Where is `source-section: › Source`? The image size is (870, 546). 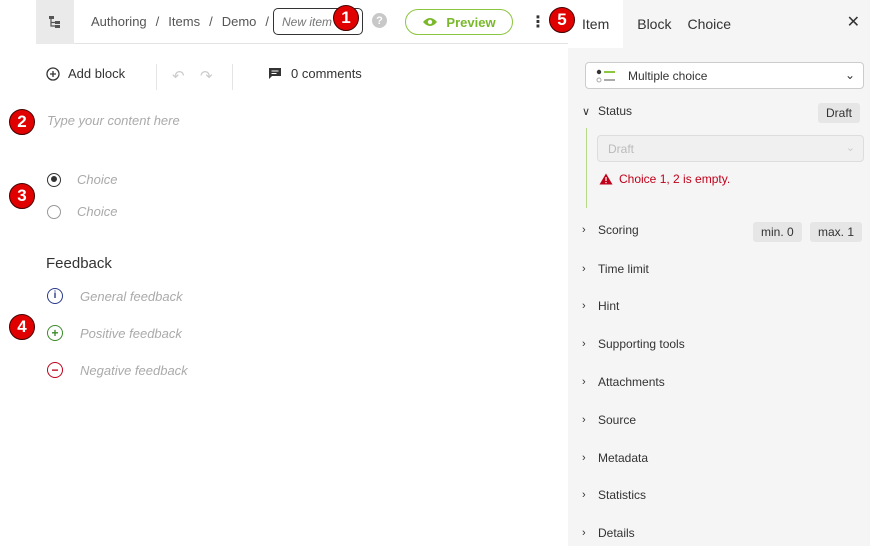 source-section: › Source is located at coordinates (723, 420).